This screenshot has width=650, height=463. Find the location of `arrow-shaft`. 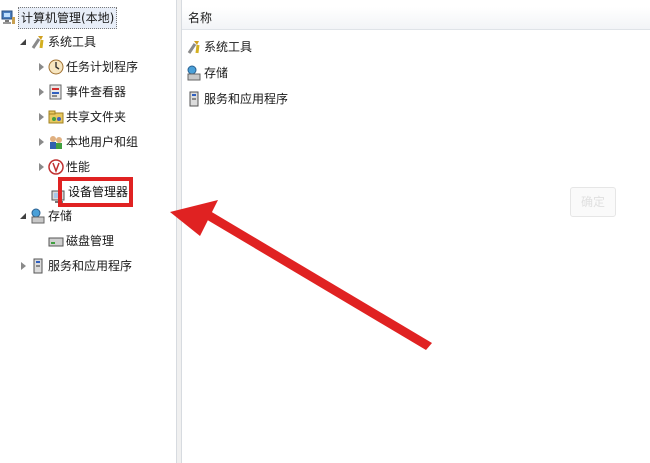

arrow-shaft is located at coordinates (315, 279).